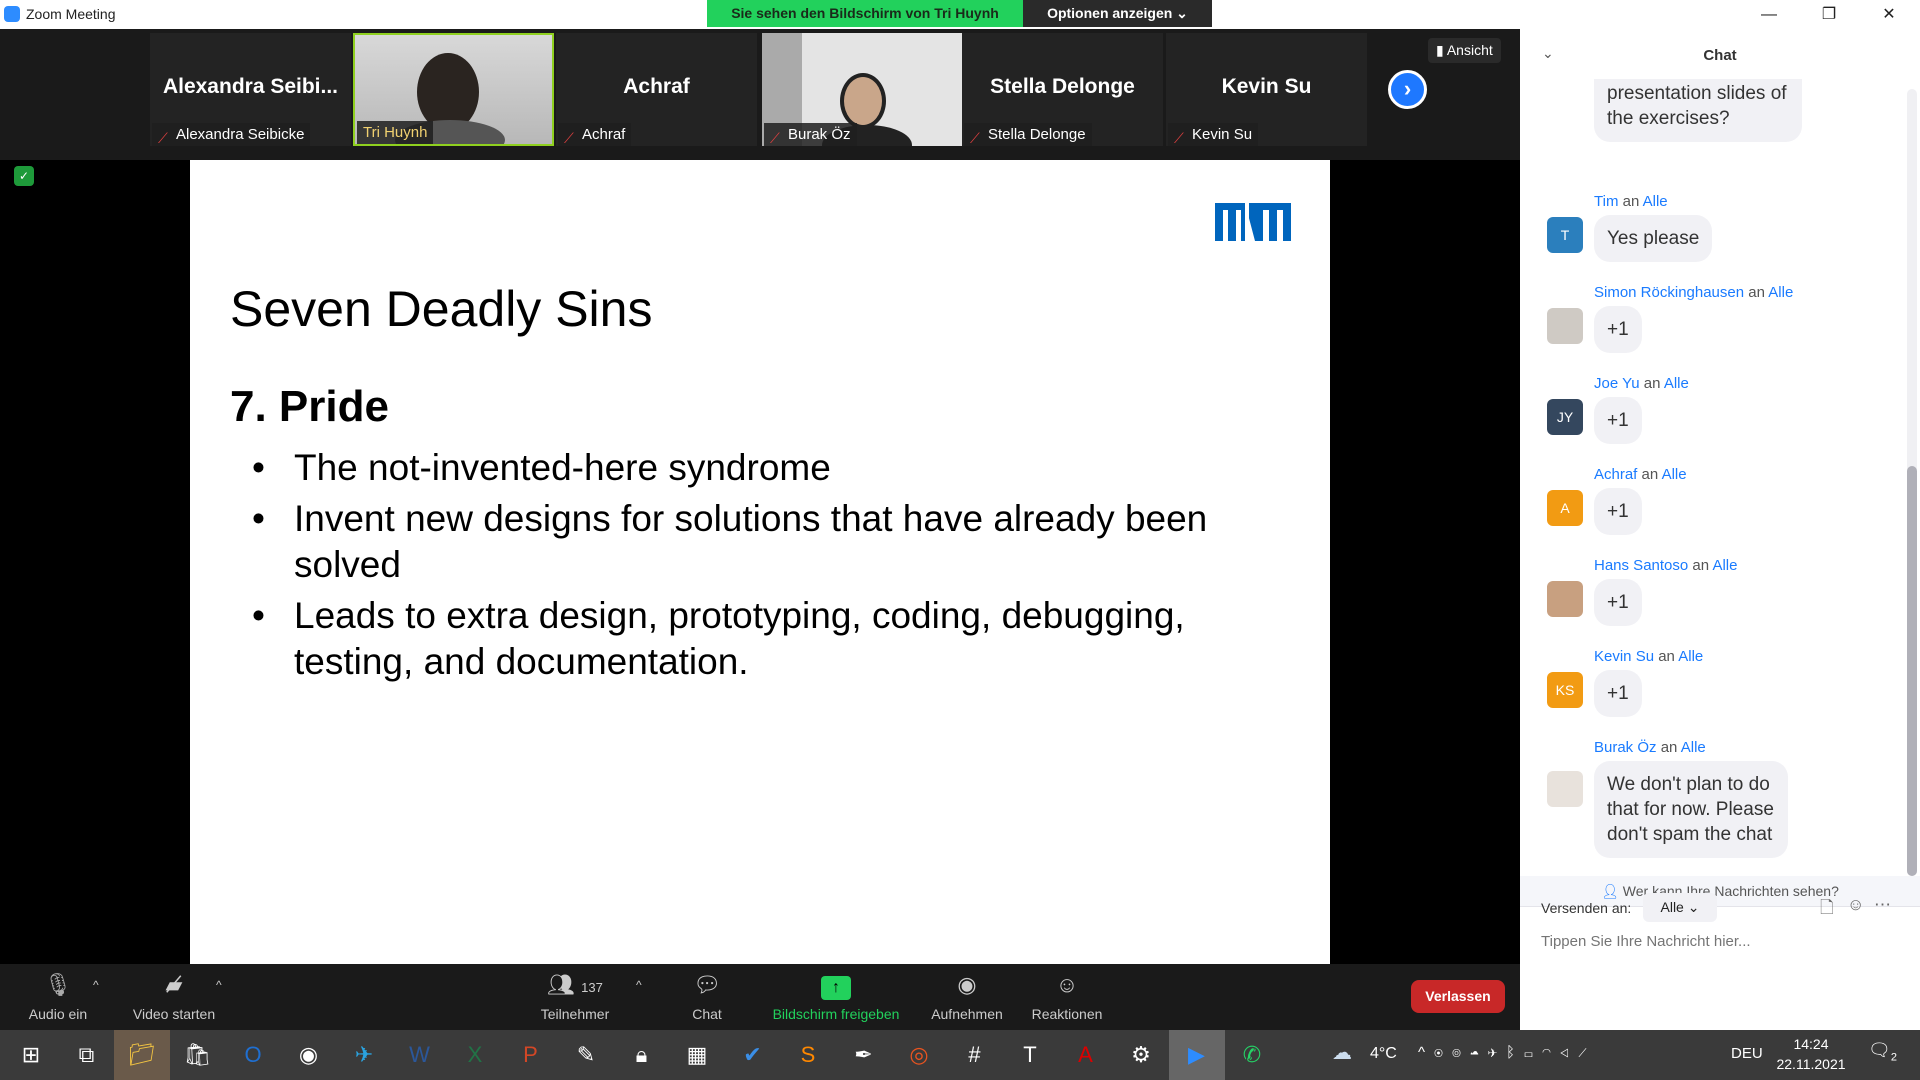 The width and height of the screenshot is (1920, 1080). Describe the element at coordinates (1464, 50) in the screenshot. I see `view-button: ▮ Ansicht` at that location.